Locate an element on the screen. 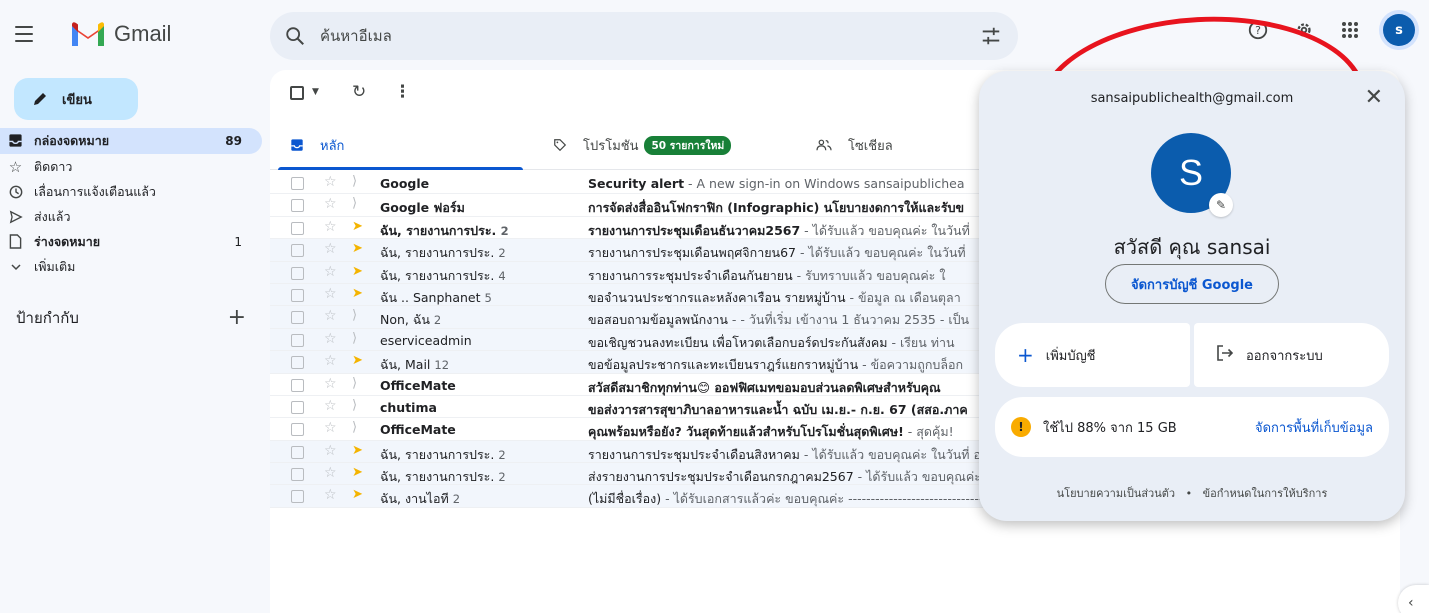 This screenshot has width=1429, height=613. add-label-icon: + is located at coordinates (237, 318).